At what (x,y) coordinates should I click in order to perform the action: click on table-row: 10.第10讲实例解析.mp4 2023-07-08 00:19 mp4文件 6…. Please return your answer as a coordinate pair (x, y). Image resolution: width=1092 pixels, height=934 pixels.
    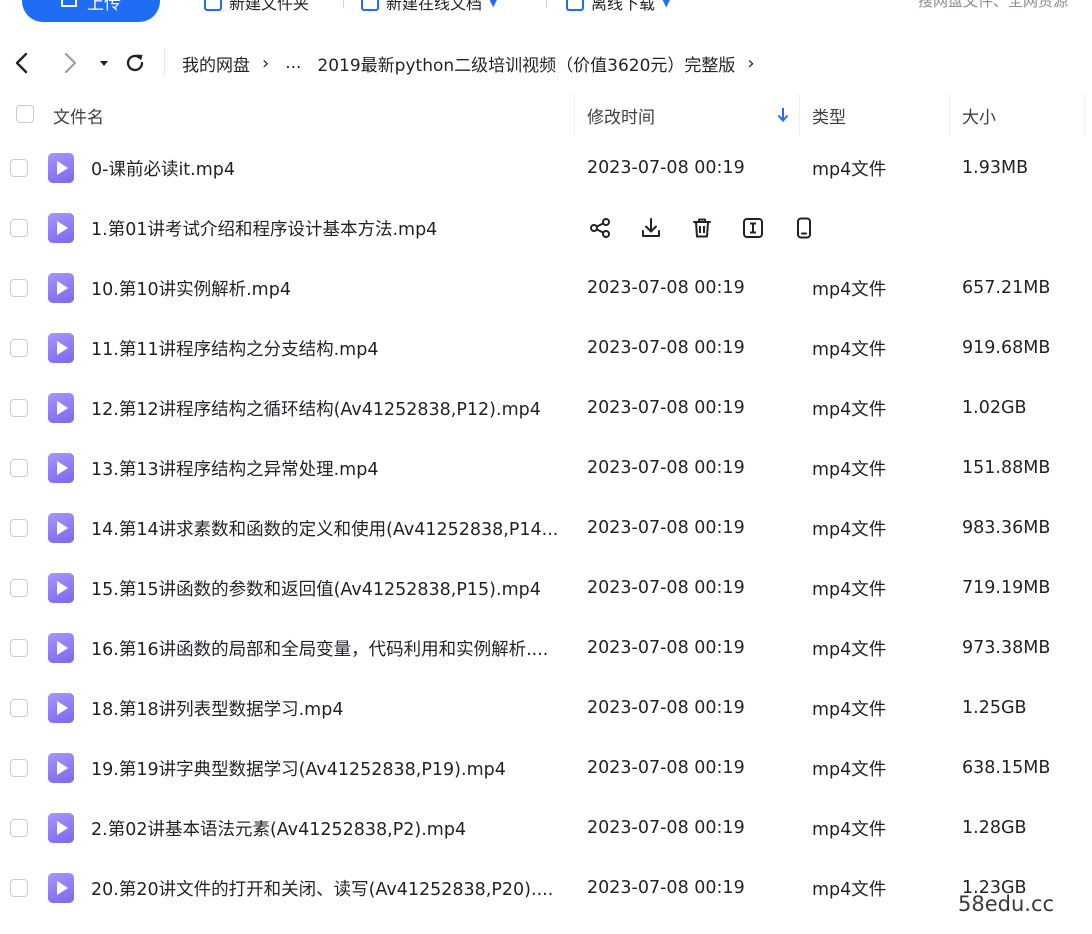
    Looking at the image, I should click on (546, 288).